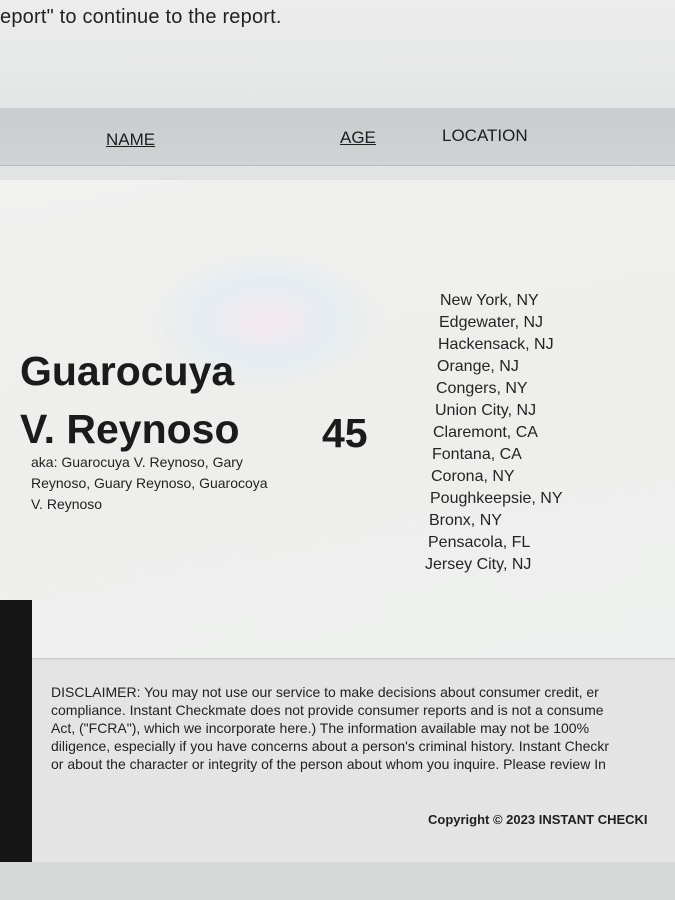  I want to click on person-name-line2: V. Reynoso, so click(130, 429).